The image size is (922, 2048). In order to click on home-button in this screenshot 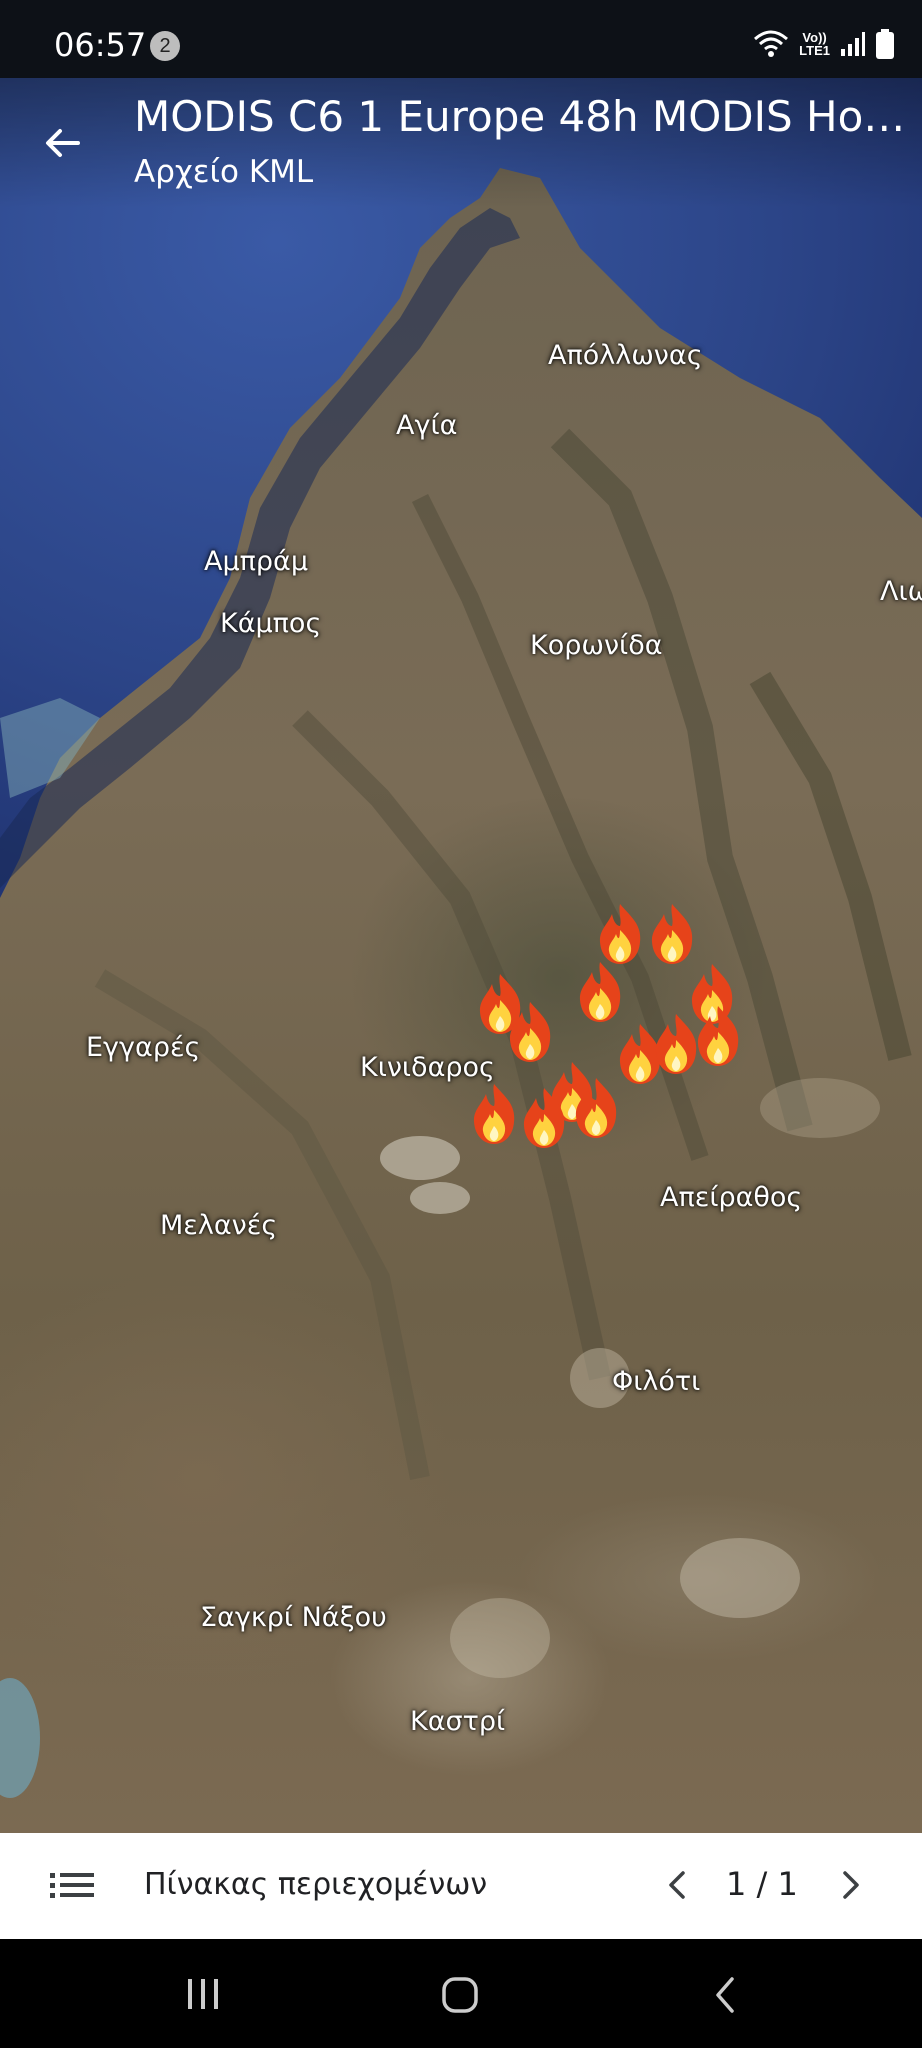, I will do `click(460, 1997)`.